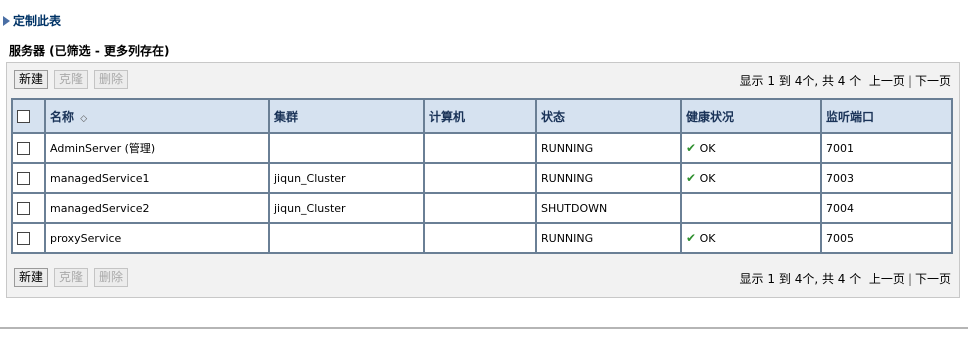  I want to click on server-name-link: proxyService, so click(157, 238).